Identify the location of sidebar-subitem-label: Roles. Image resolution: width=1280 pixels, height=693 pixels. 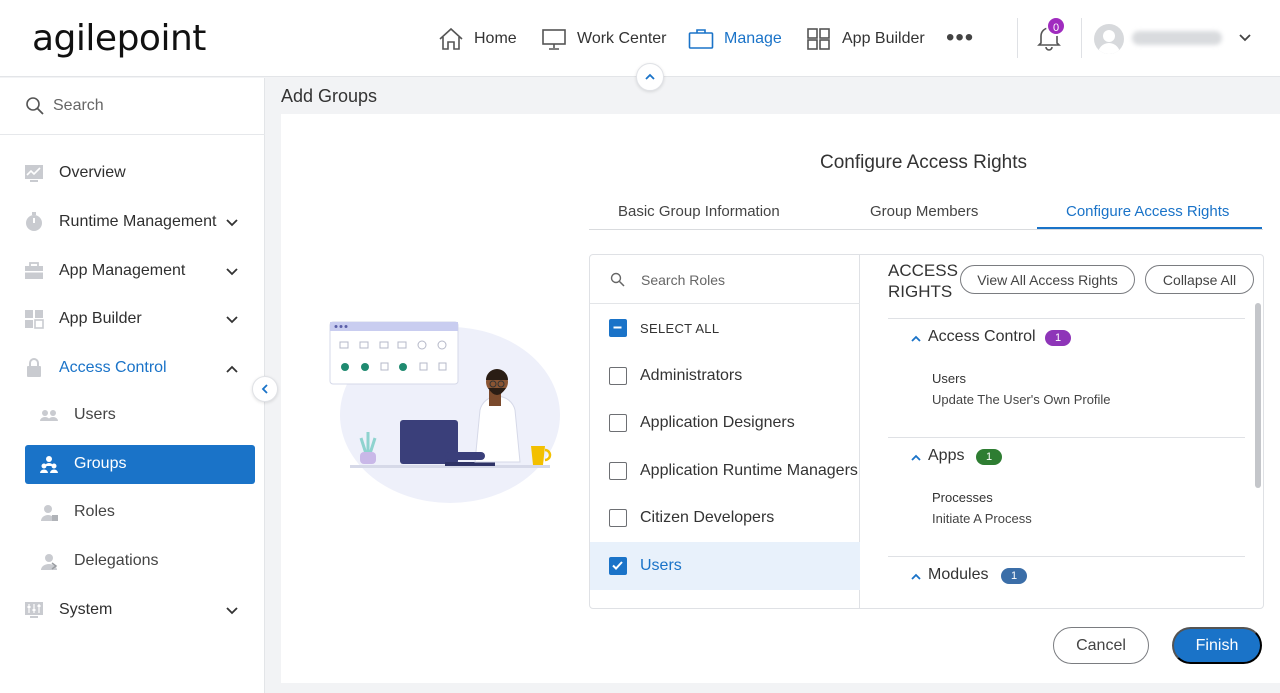
(94, 511).